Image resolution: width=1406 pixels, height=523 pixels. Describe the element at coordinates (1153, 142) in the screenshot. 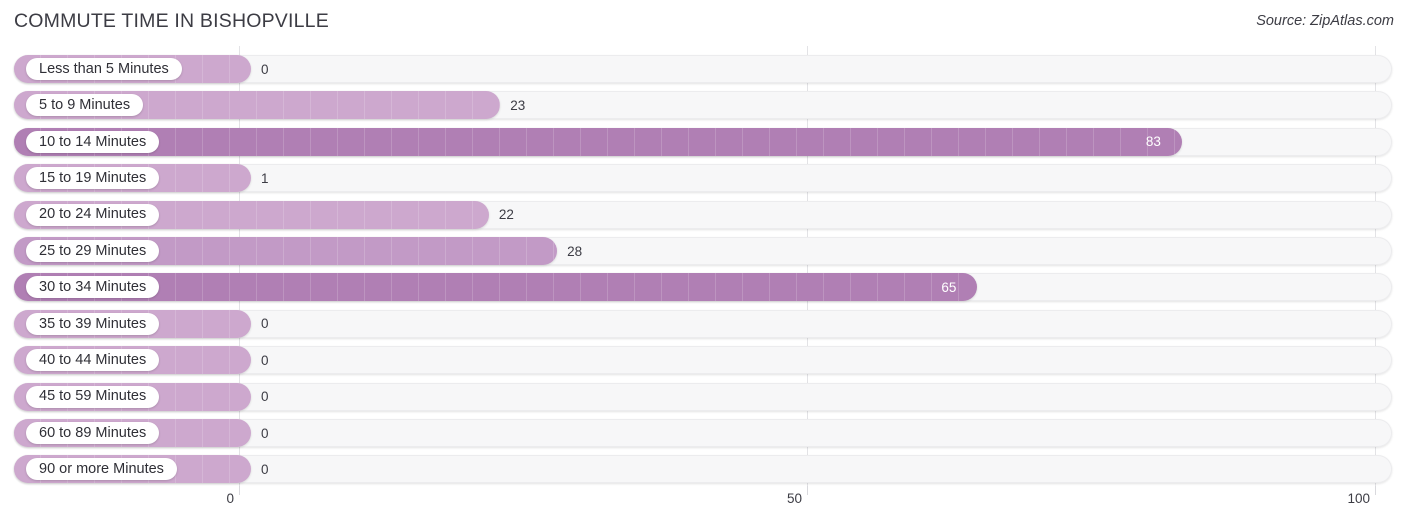

I see `bar-value-label: 83` at that location.